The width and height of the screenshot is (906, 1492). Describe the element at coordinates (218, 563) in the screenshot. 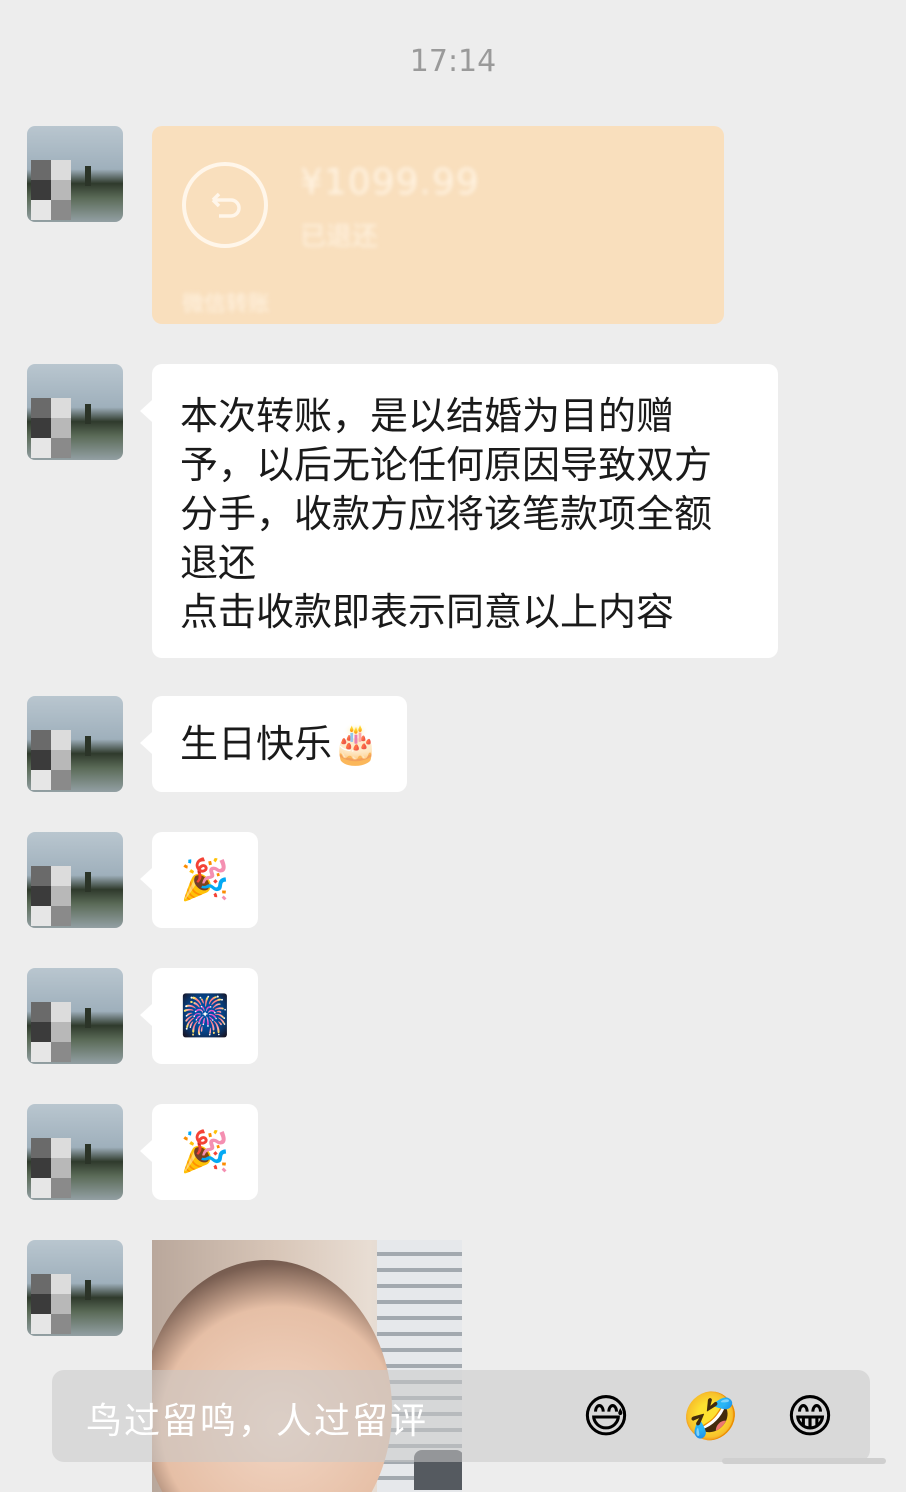

I see `message-line: 退还` at that location.